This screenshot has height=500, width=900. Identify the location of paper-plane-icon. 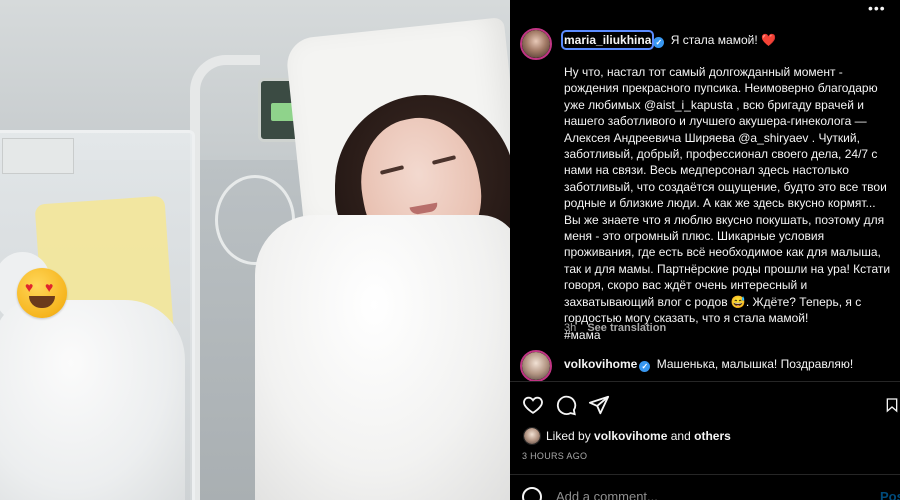
(599, 405).